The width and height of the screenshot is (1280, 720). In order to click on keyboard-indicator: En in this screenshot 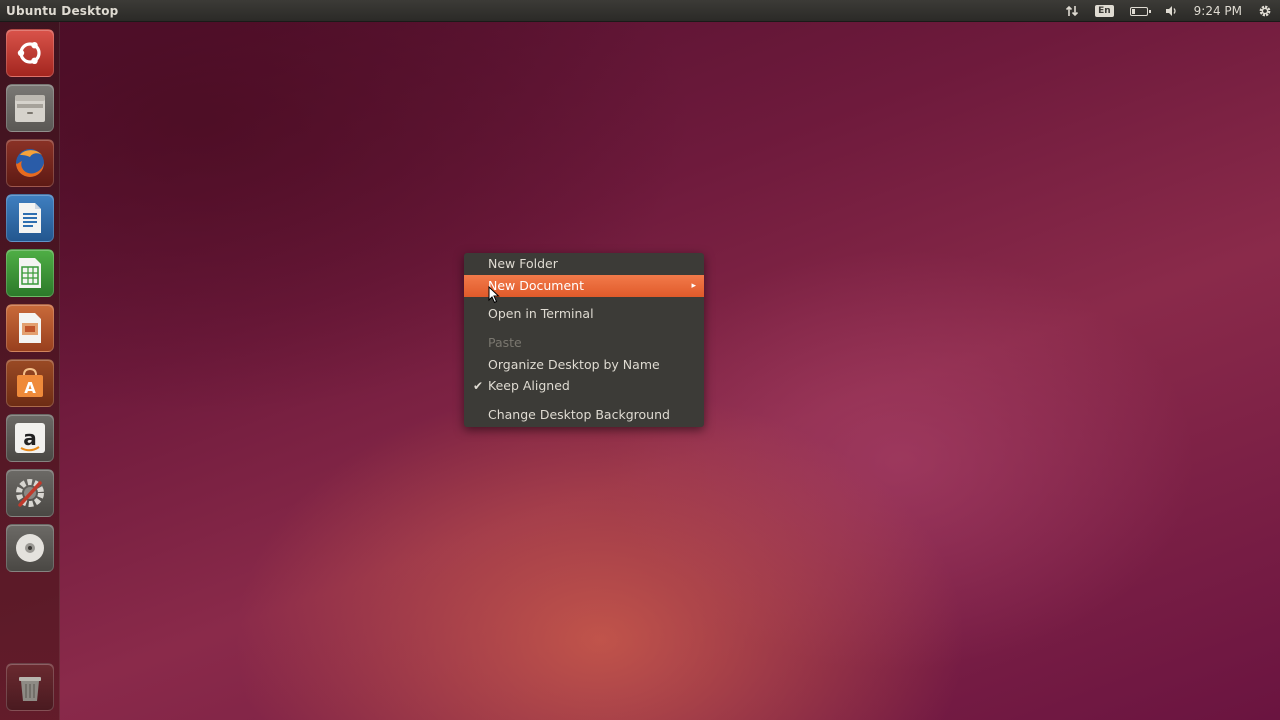, I will do `click(1104, 11)`.